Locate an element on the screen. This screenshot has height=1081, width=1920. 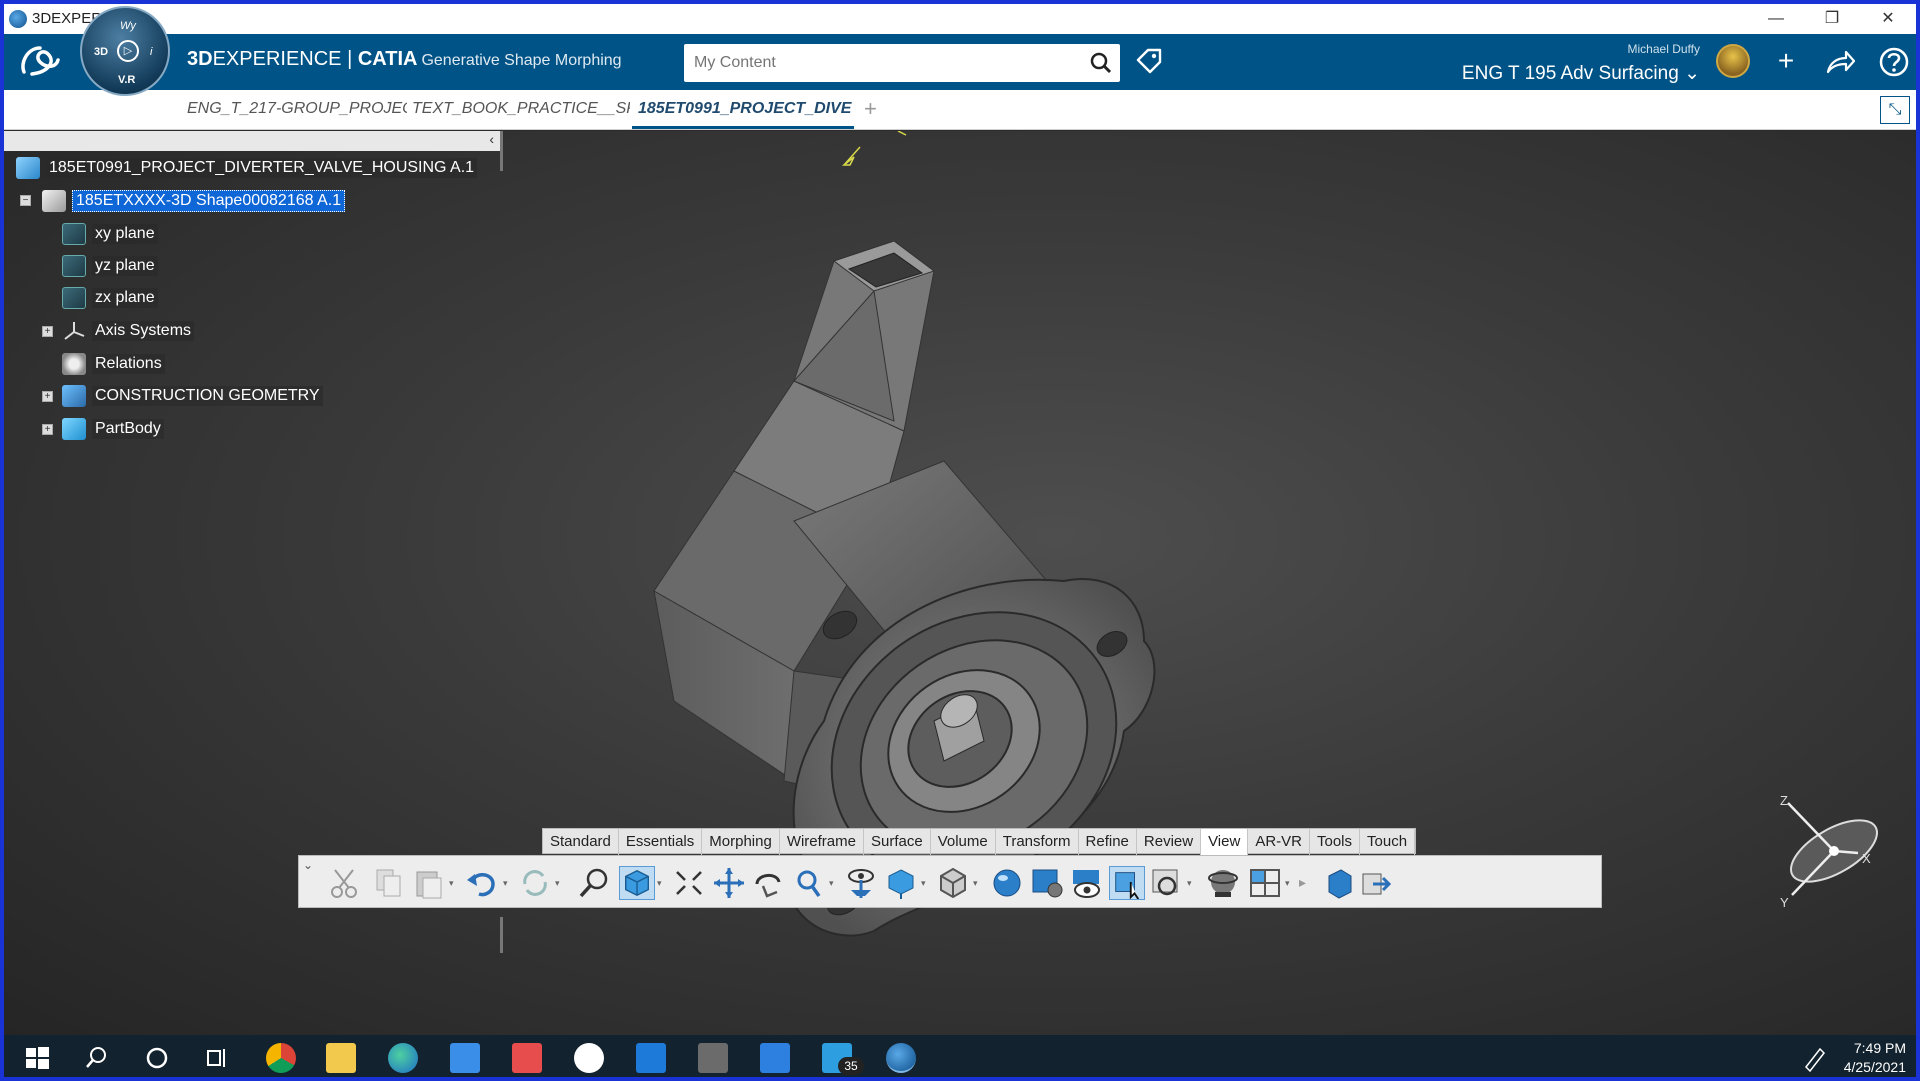
export-icon is located at coordinates (1377, 883).